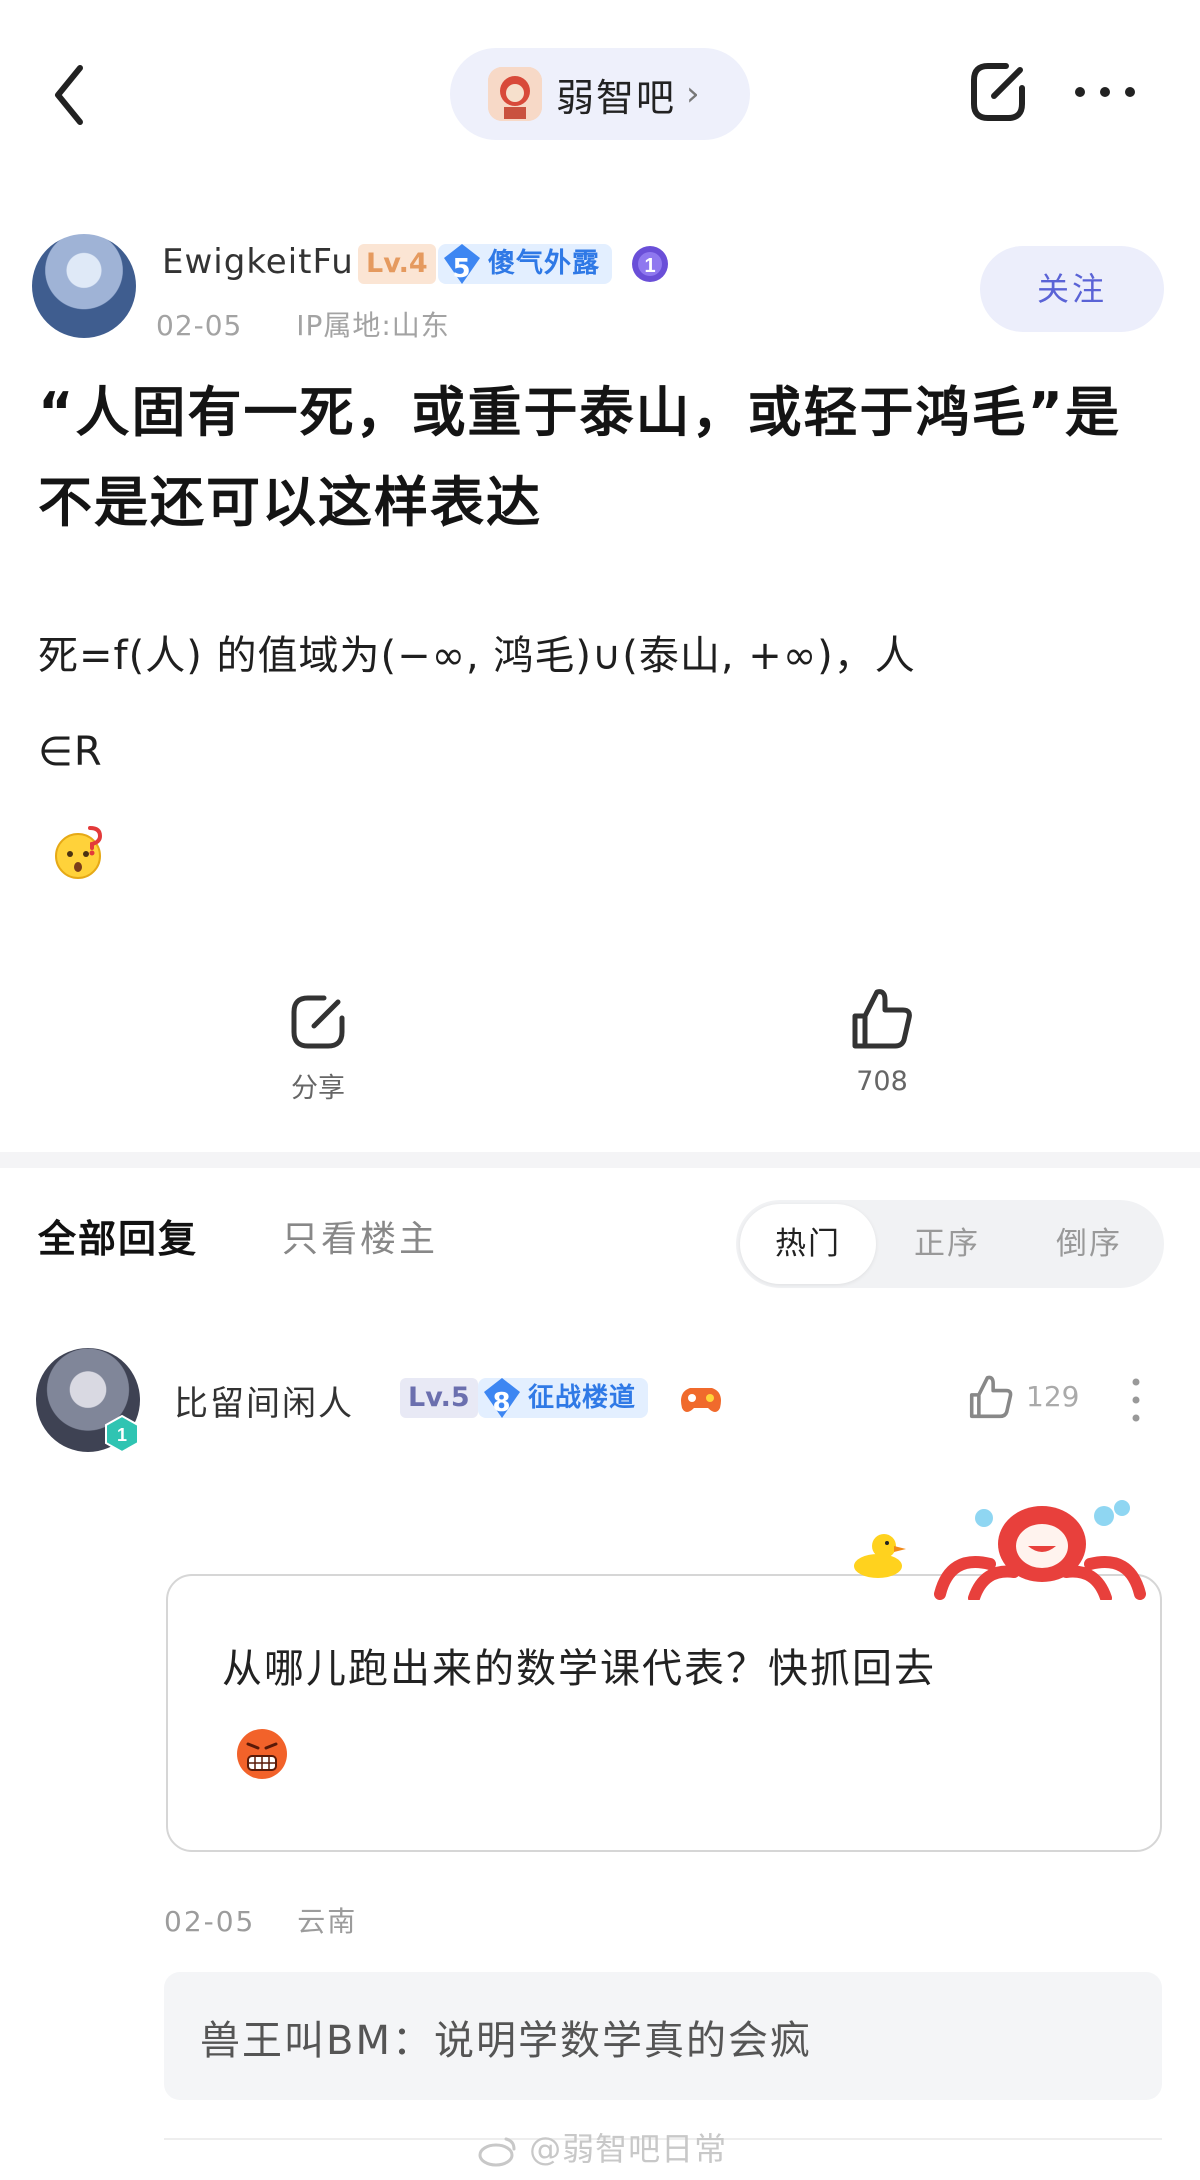 The image size is (1200, 2180). Describe the element at coordinates (579, 457) in the screenshot. I see `post-title: “人固有一死，或重于泰山，或轻于鸿毛”是不是还可以这样表达` at that location.